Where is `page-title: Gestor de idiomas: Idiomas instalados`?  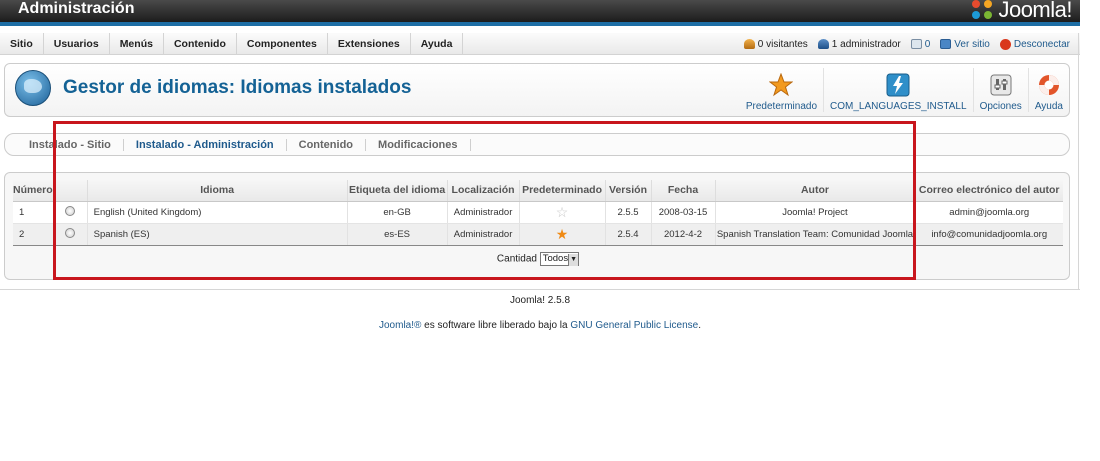 page-title: Gestor de idiomas: Idiomas instalados is located at coordinates (237, 87).